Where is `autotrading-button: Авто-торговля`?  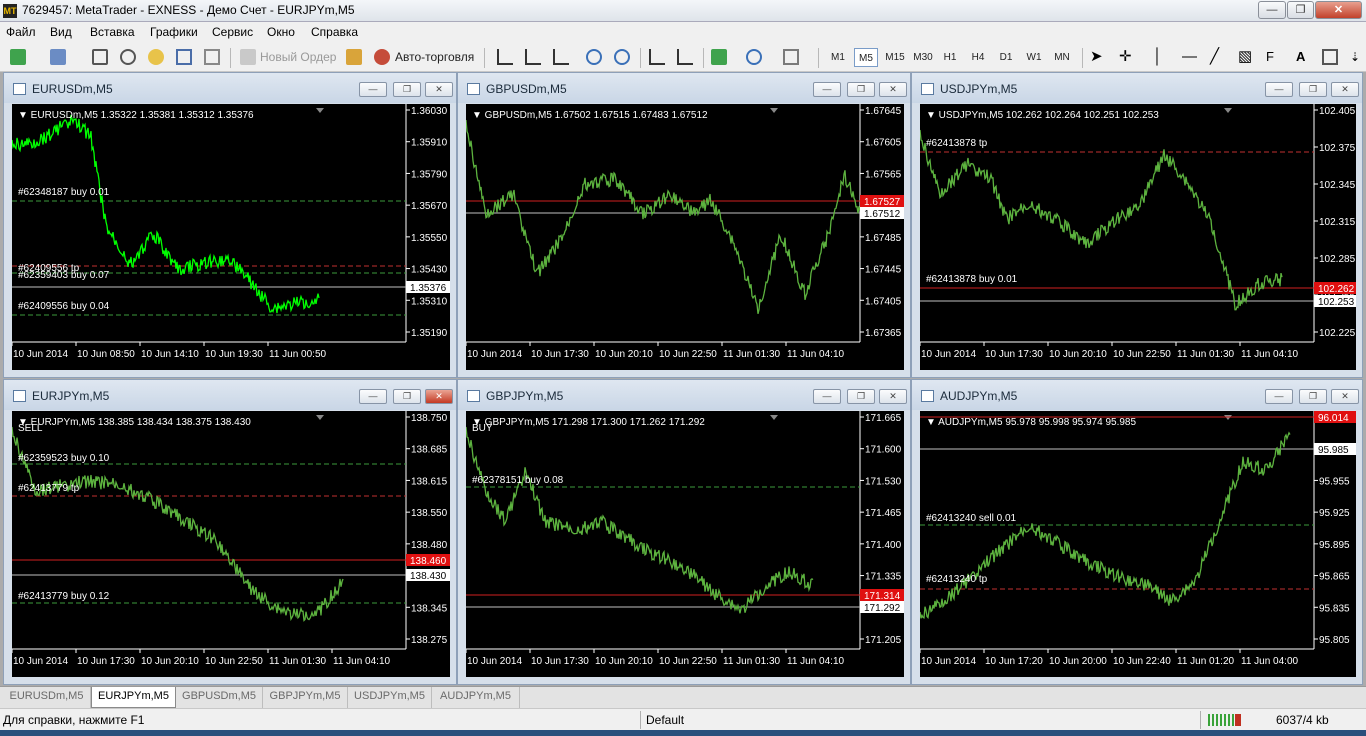 autotrading-button: Авто-торговля is located at coordinates (434, 57).